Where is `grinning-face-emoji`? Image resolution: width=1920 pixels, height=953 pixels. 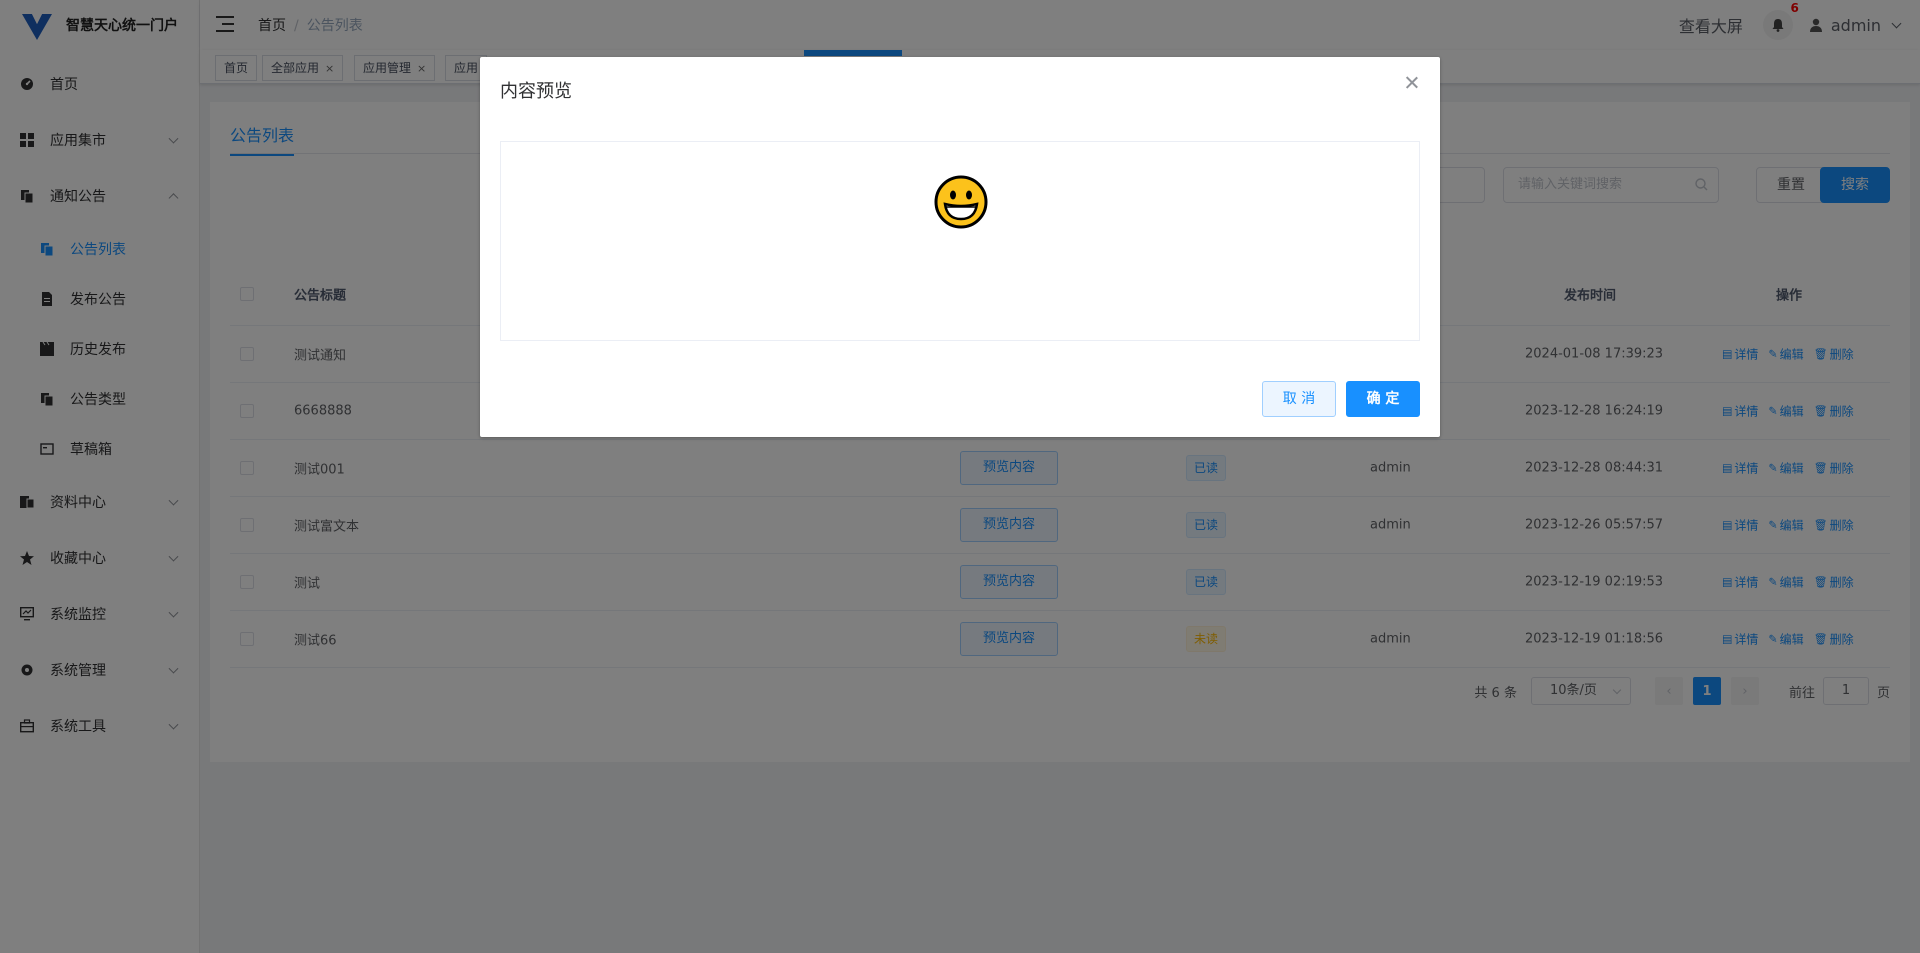
grinning-face-emoji is located at coordinates (961, 202).